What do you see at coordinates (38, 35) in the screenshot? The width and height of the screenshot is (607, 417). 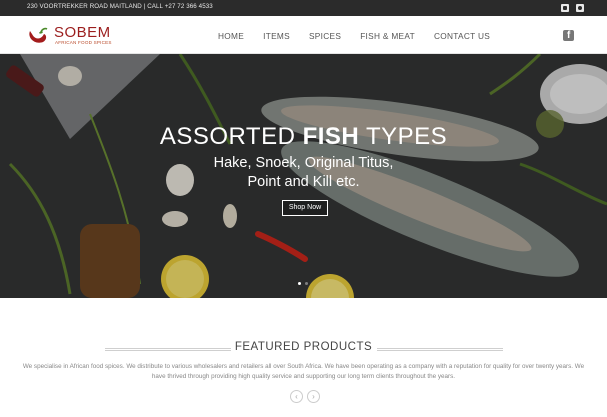 I see `chili-logo-icon` at bounding box center [38, 35].